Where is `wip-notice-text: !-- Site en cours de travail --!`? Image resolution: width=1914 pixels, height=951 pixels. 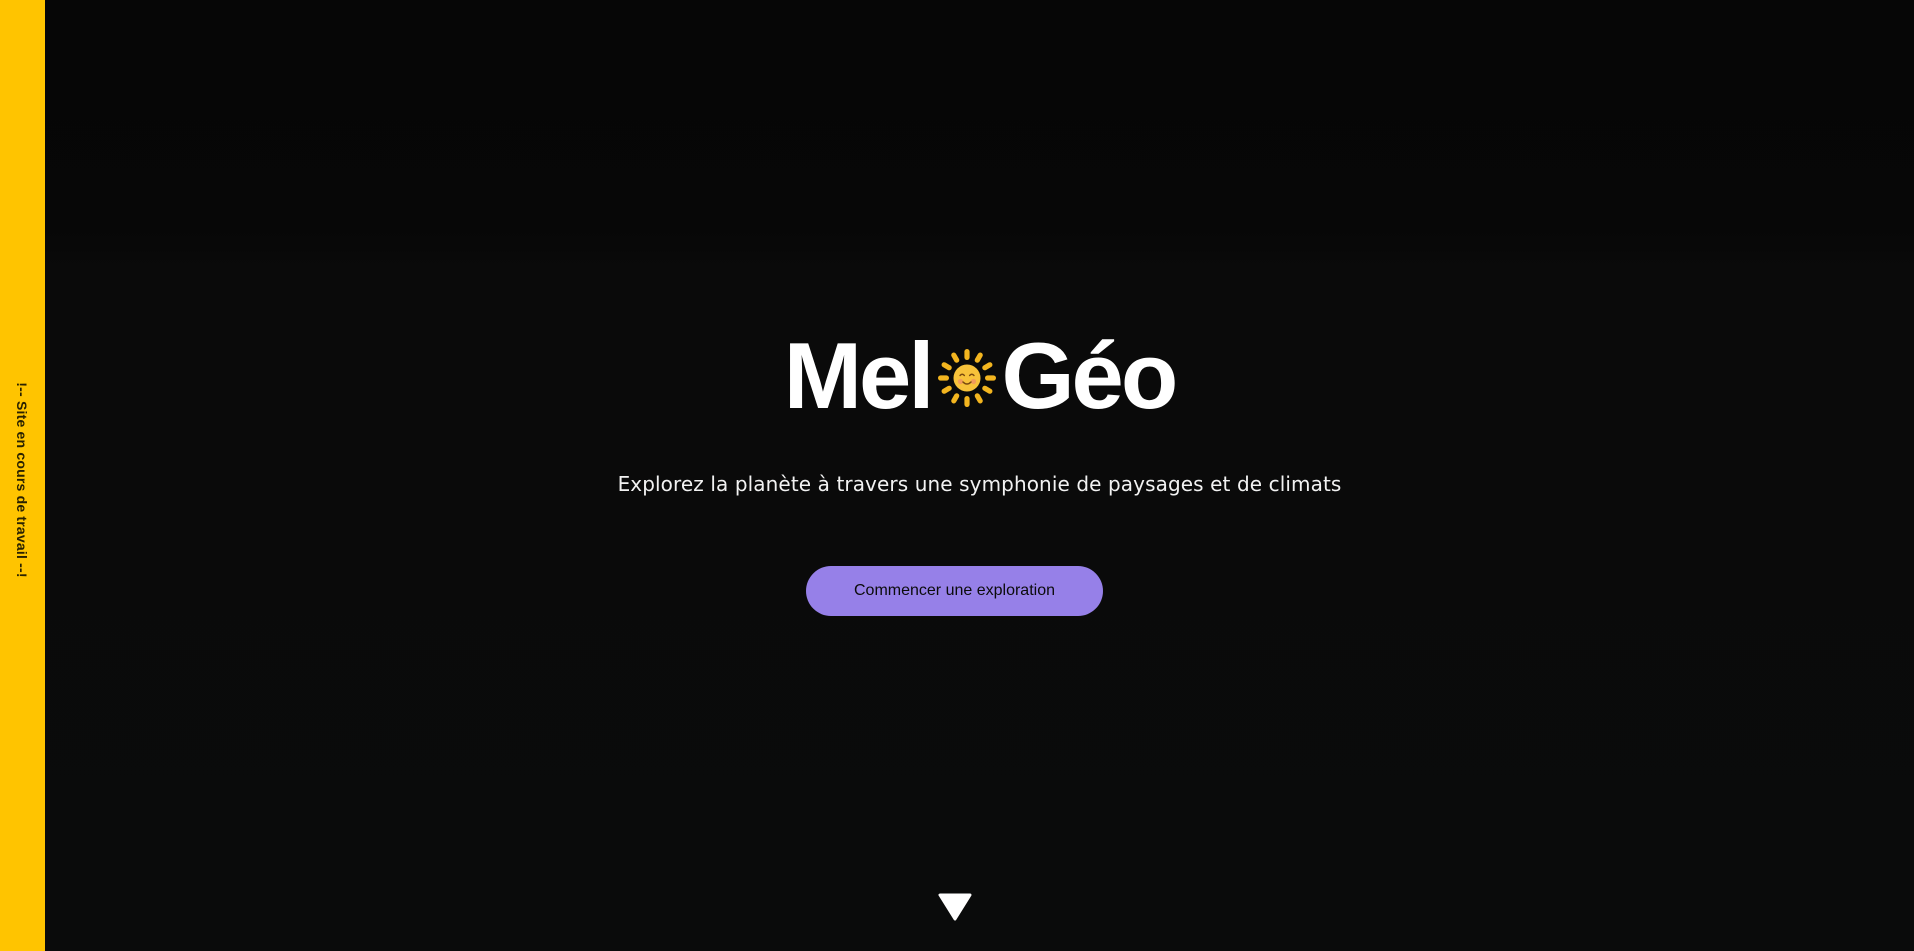
wip-notice-text: !-- Site en cours de travail --! is located at coordinates (22, 480).